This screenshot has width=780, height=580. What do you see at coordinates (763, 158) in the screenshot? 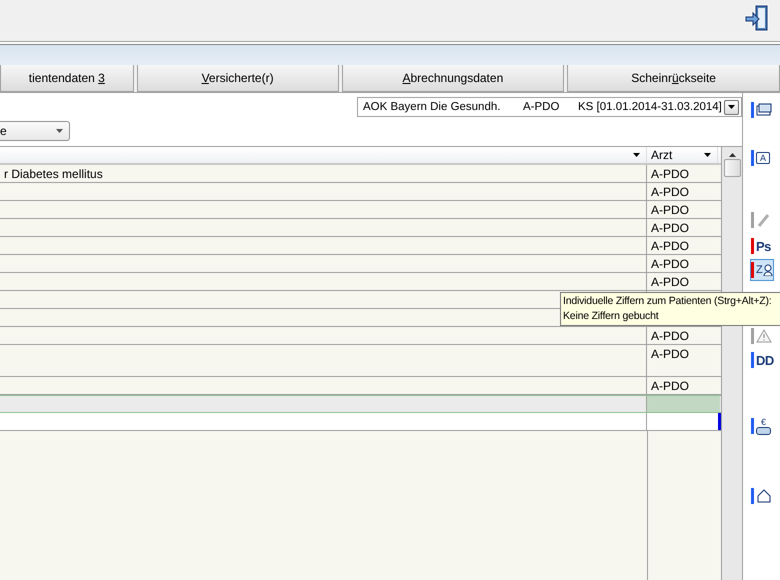
I see `card-icon: A` at bounding box center [763, 158].